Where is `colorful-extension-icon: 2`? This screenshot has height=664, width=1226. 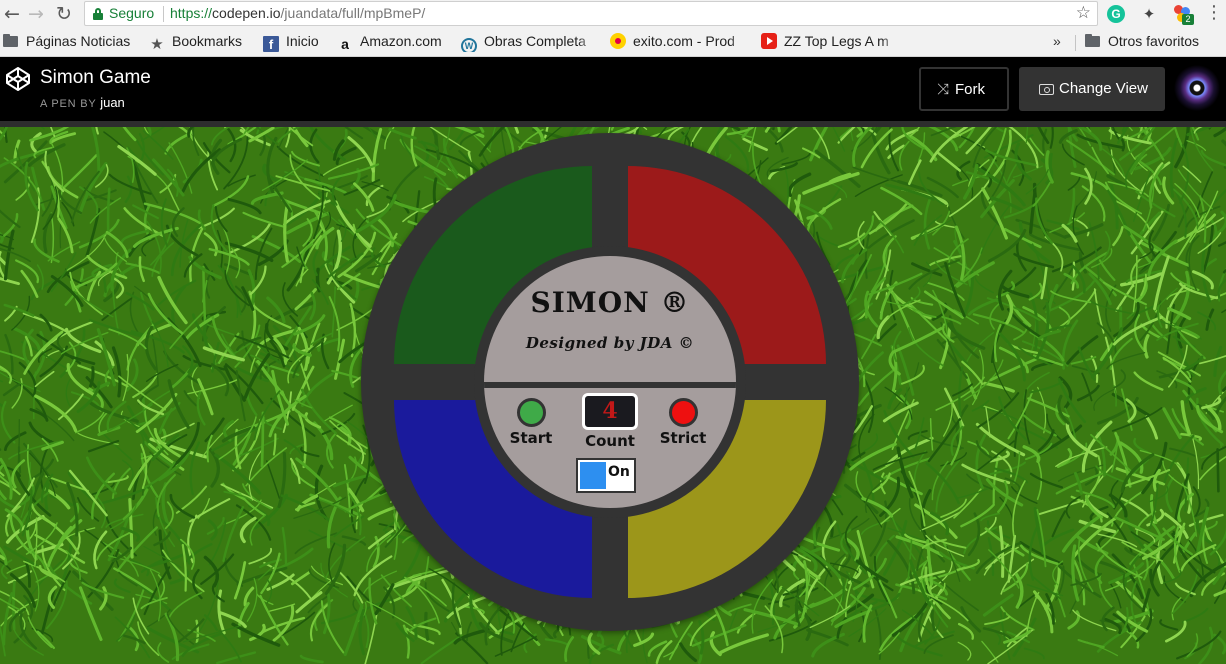
colorful-extension-icon: 2 is located at coordinates (1183, 15).